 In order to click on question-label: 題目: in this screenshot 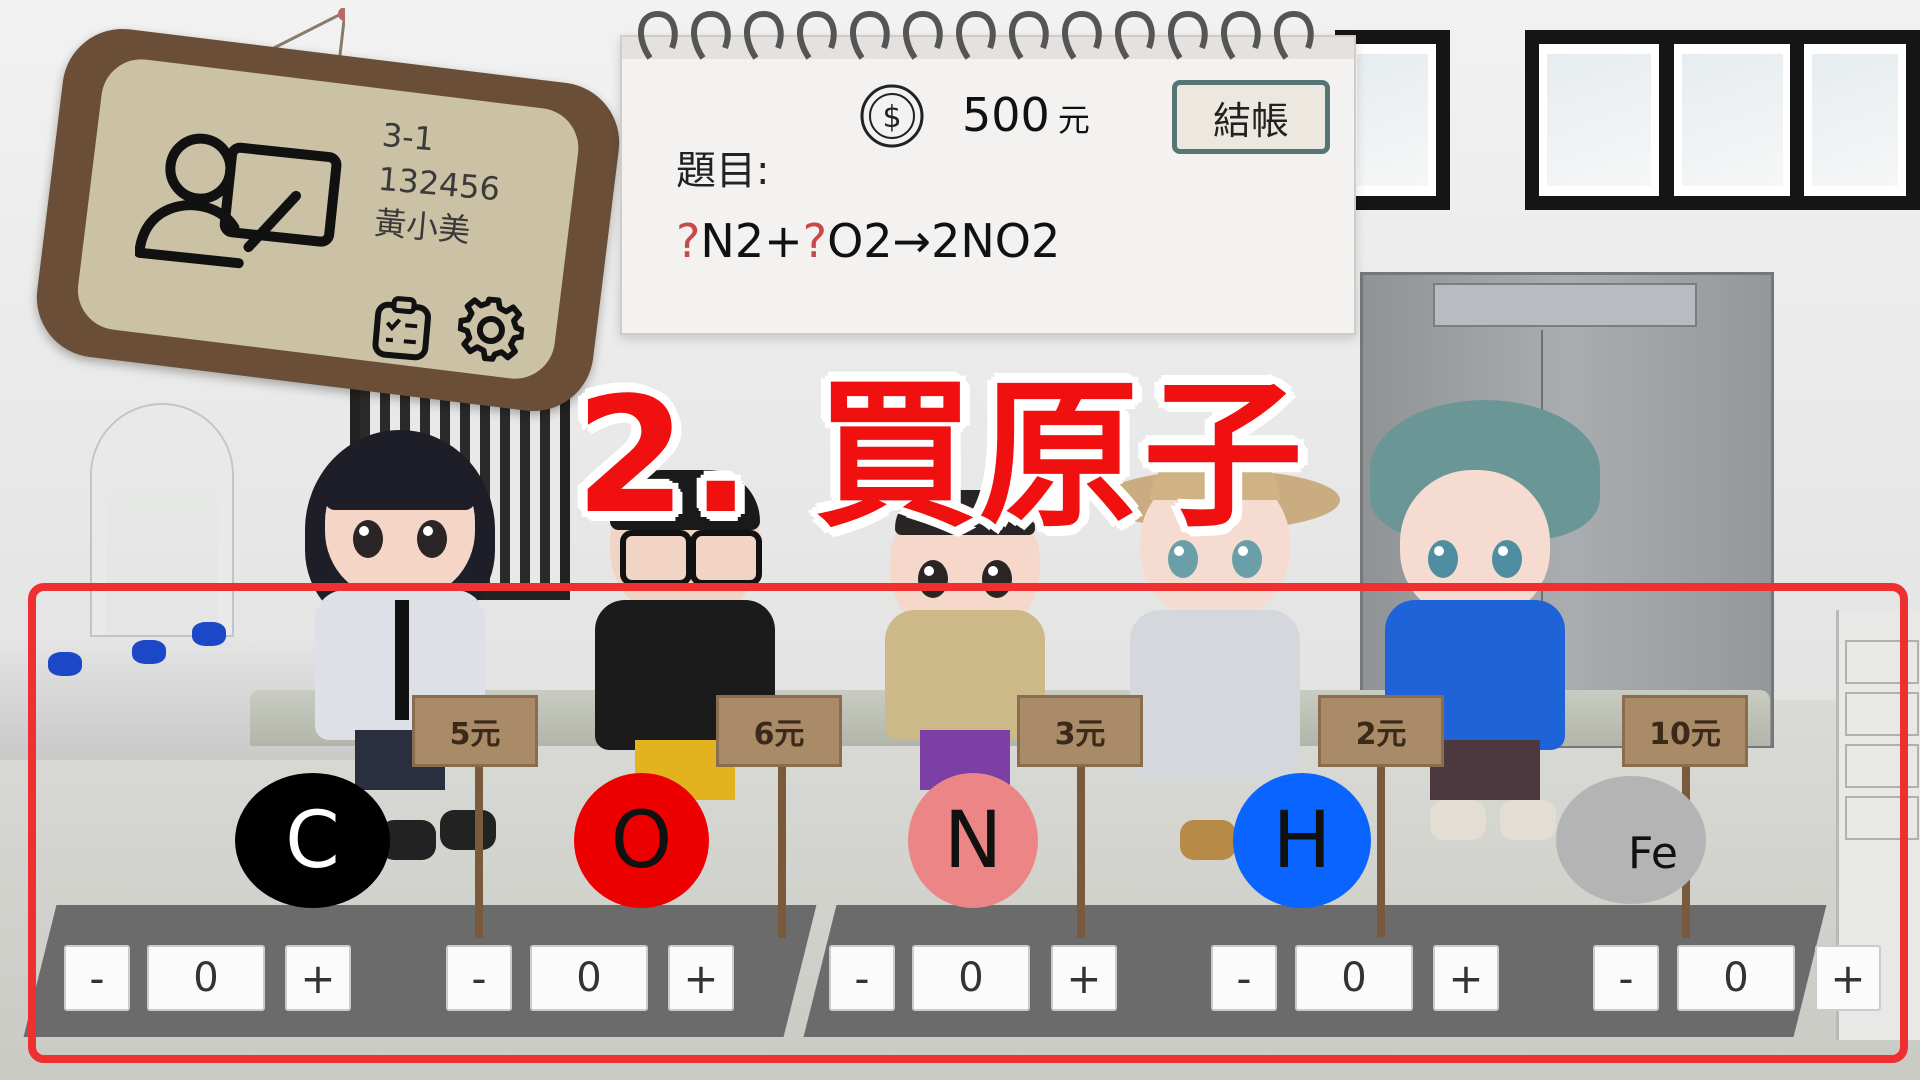, I will do `click(723, 171)`.